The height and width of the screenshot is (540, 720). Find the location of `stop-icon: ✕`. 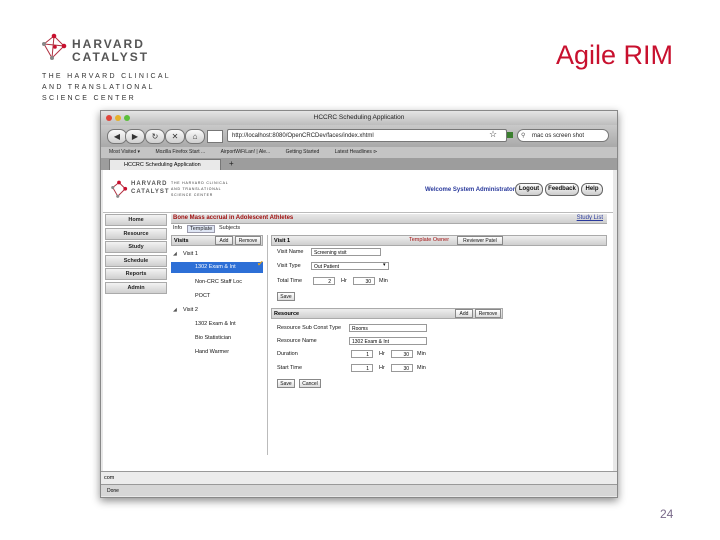

stop-icon: ✕ is located at coordinates (175, 136).